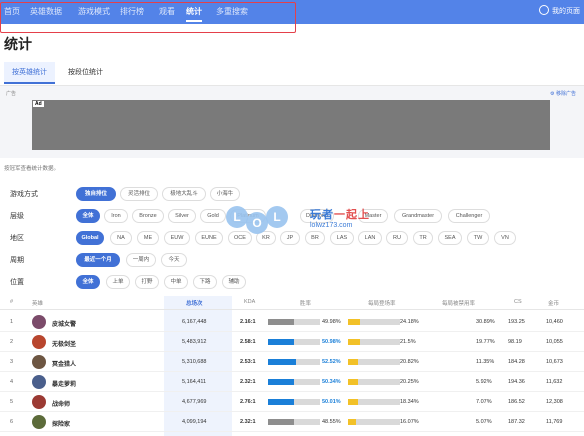  Describe the element at coordinates (90, 238) in the screenshot. I see `chip-region-global: Global` at that location.